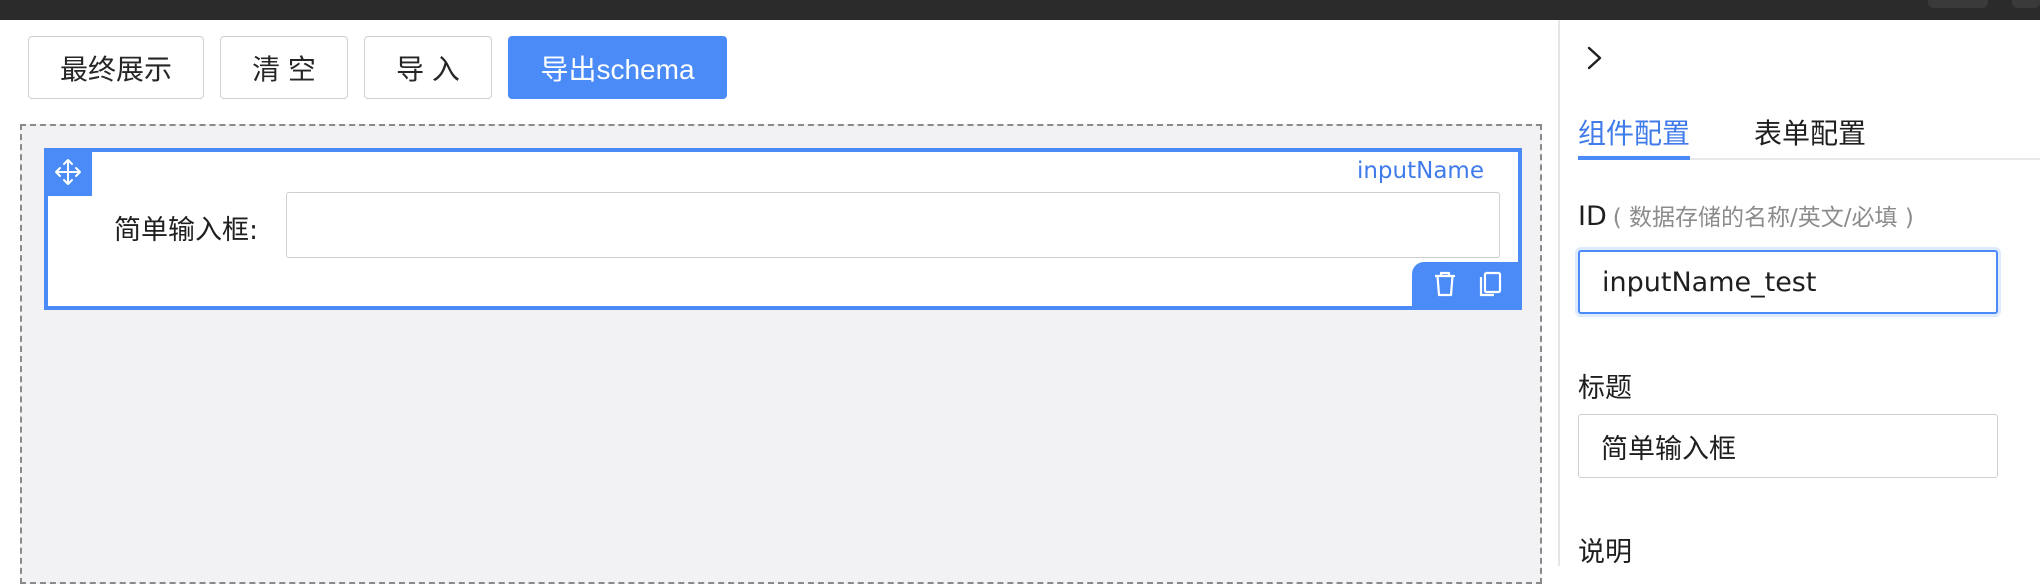 This screenshot has height=584, width=2040. I want to click on move-icon, so click(68, 172).